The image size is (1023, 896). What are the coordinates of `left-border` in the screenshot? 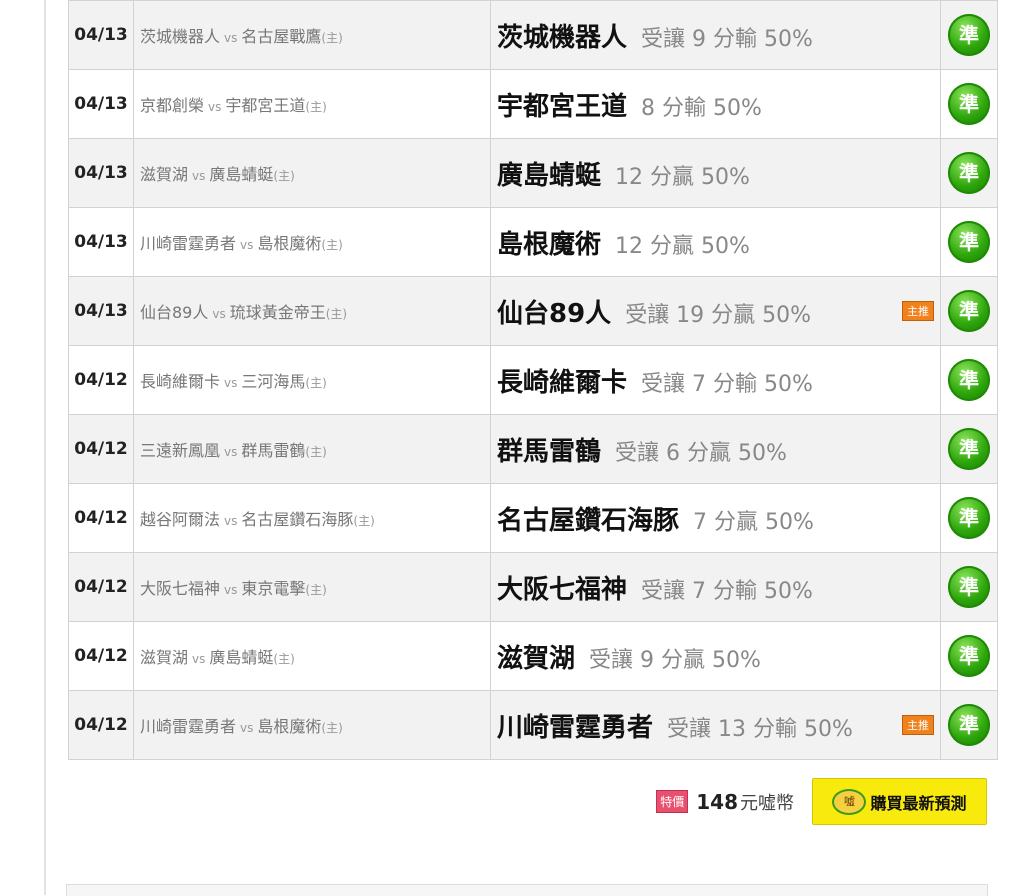 It's located at (23, 447).